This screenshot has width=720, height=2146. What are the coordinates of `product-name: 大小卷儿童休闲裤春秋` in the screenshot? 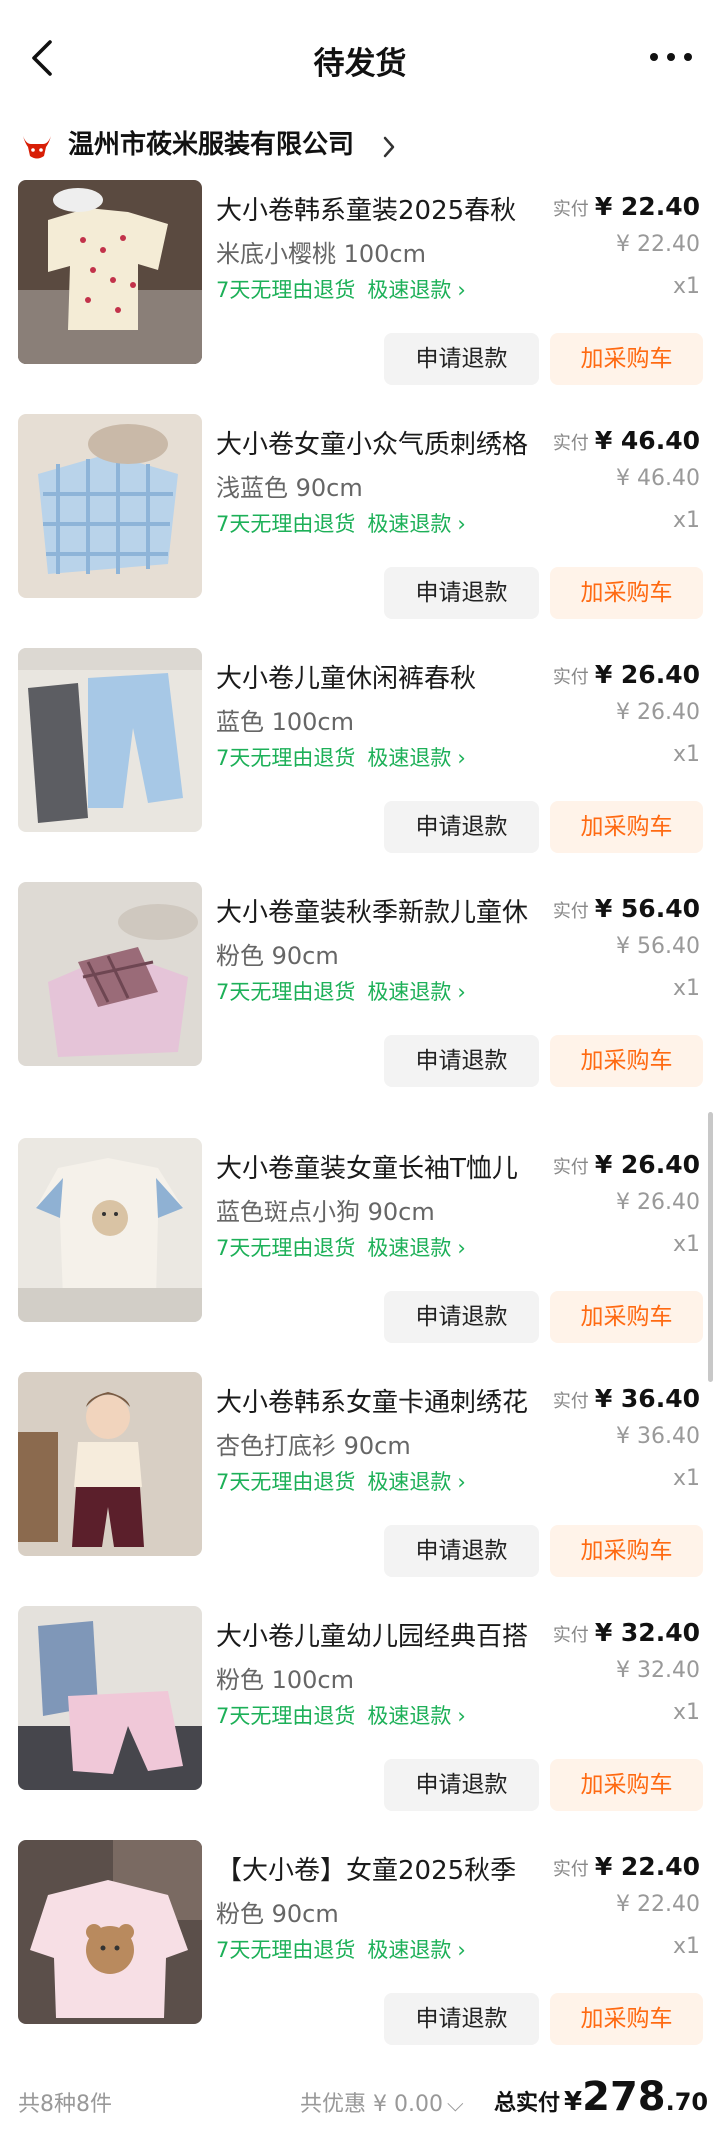 It's located at (386, 676).